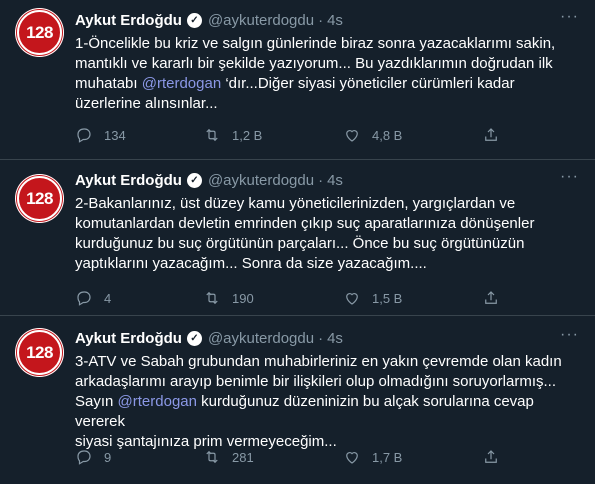  I want to click on tweet-actions: 4 190 1,5 B, so click(327, 298).